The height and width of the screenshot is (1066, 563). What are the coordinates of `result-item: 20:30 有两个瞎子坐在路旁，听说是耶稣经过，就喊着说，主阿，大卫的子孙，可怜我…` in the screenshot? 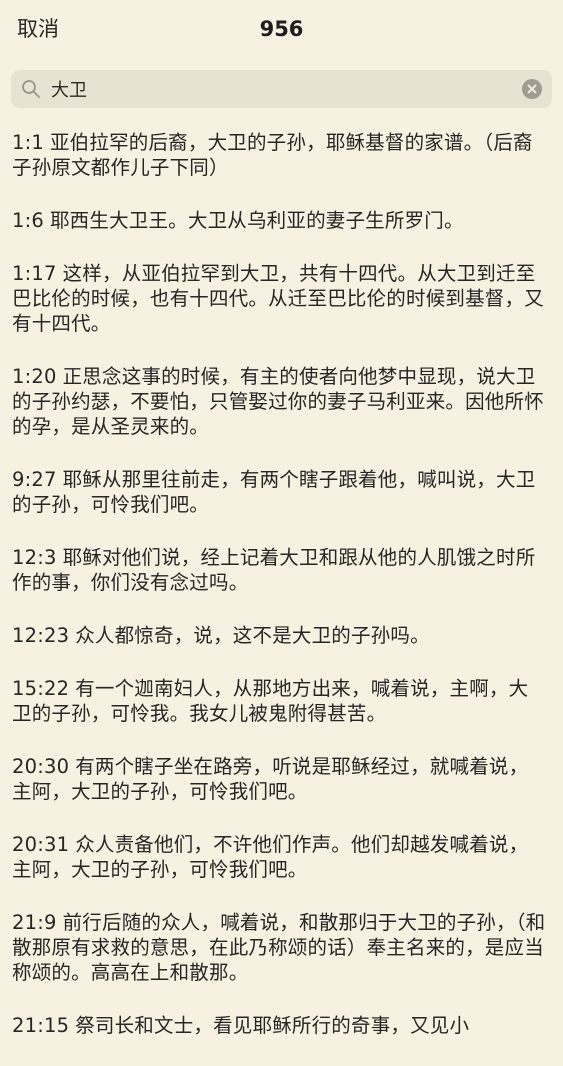 It's located at (279, 779).